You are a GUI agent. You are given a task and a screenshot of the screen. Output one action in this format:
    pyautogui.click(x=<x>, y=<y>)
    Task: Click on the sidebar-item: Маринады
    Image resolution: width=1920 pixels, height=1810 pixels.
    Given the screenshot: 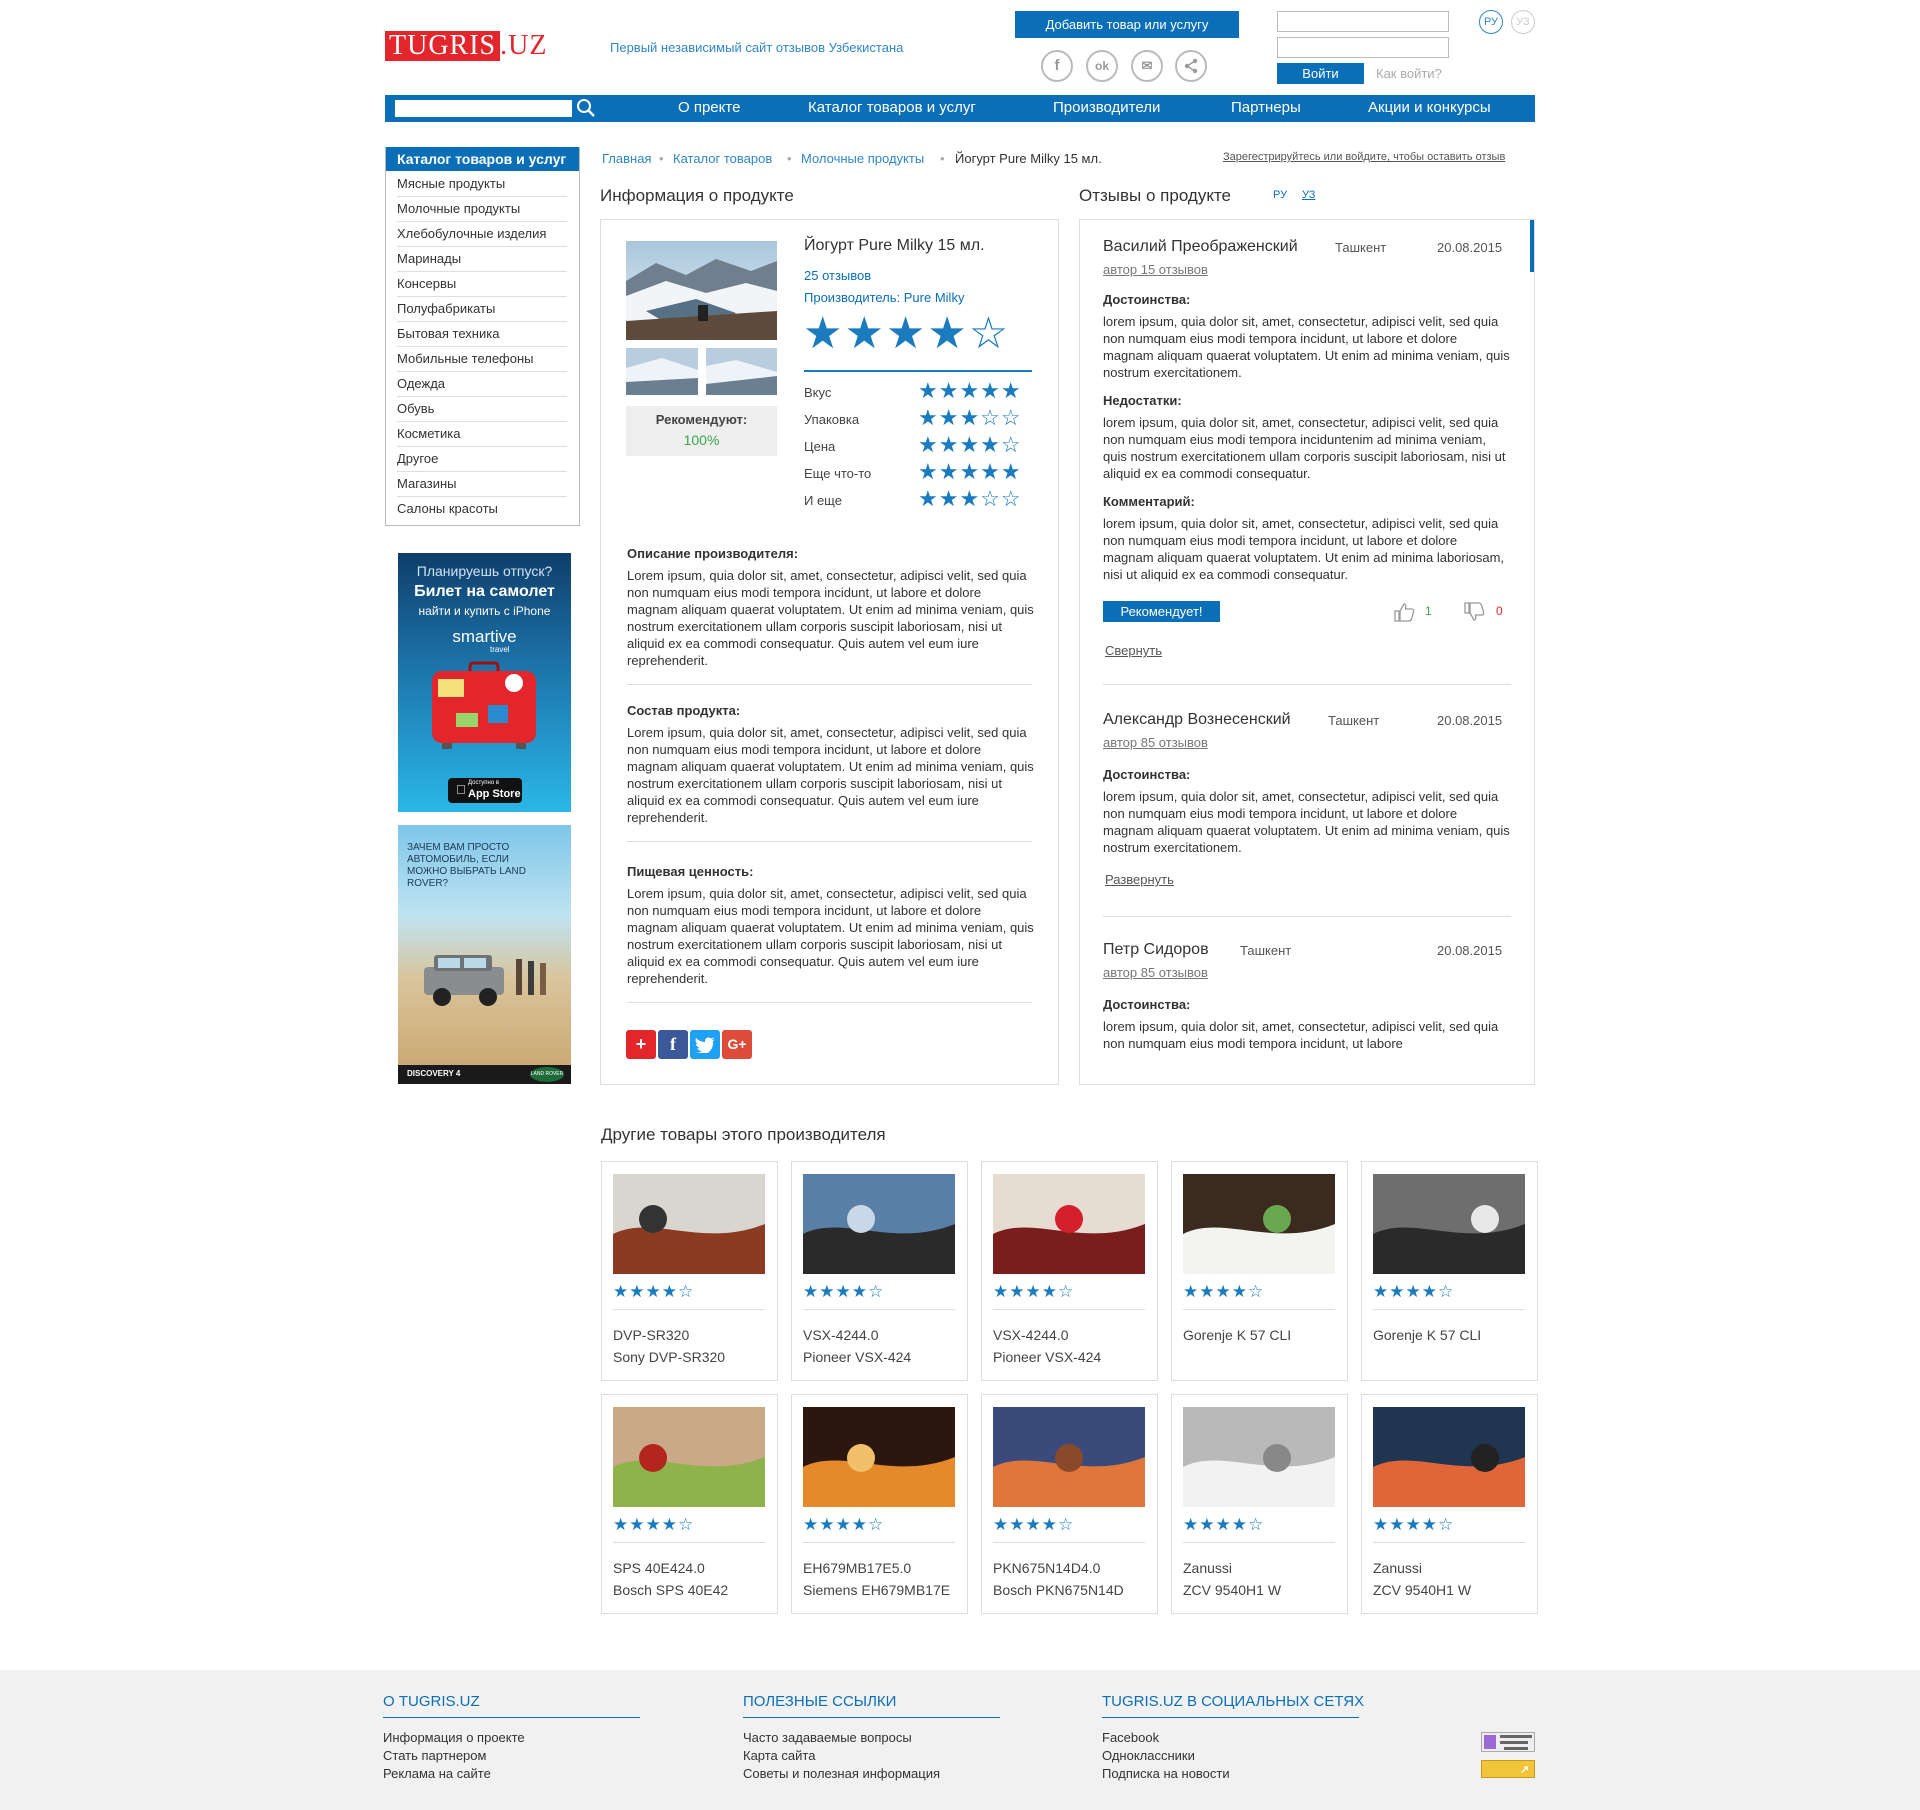 What is the action you would take?
    pyautogui.click(x=482, y=259)
    